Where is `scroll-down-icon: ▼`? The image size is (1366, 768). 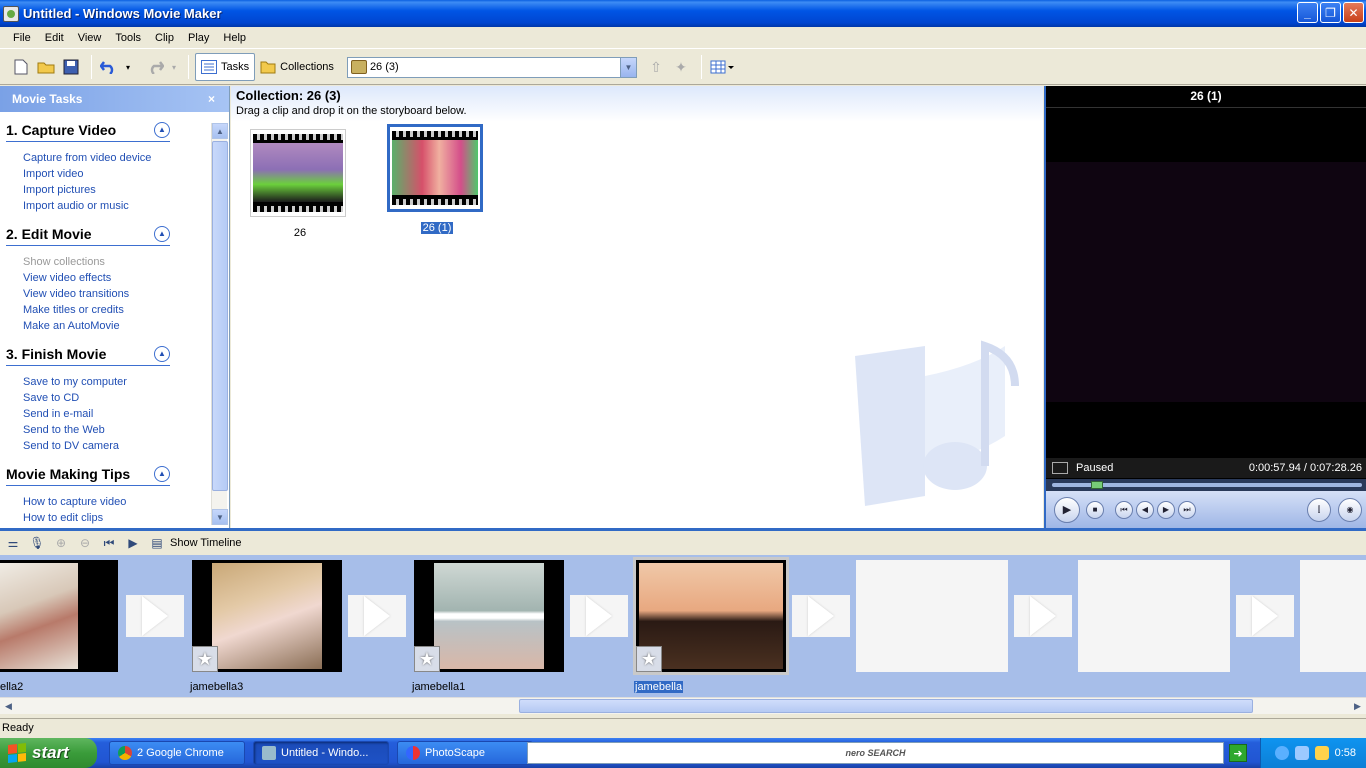
scroll-down-icon: ▼ is located at coordinates (220, 517).